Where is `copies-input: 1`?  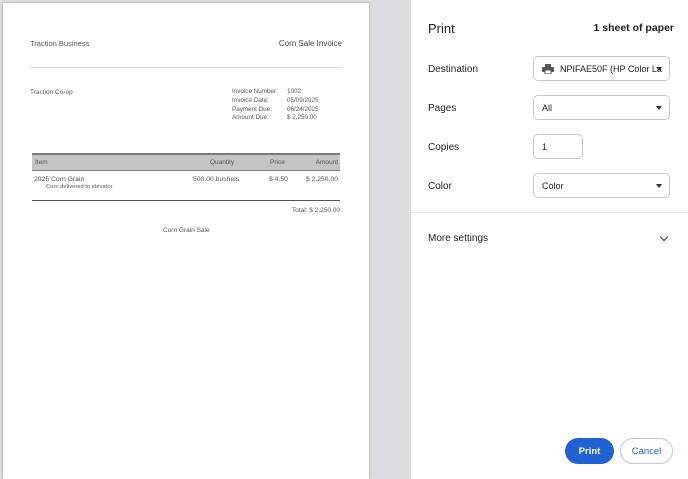
copies-input: 1 is located at coordinates (558, 146).